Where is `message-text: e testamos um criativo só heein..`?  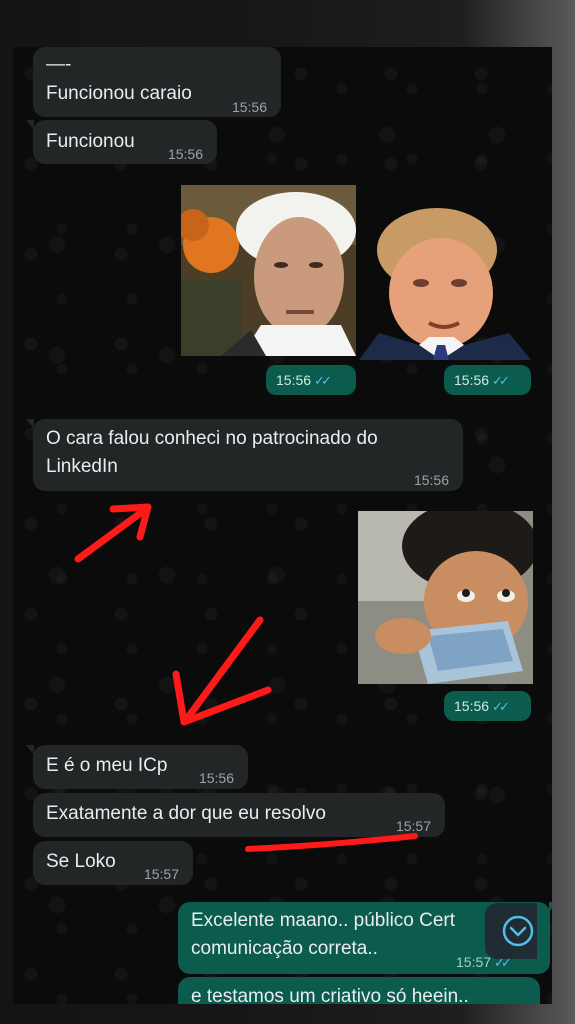 message-text: e testamos um criativo só heein.. is located at coordinates (330, 995).